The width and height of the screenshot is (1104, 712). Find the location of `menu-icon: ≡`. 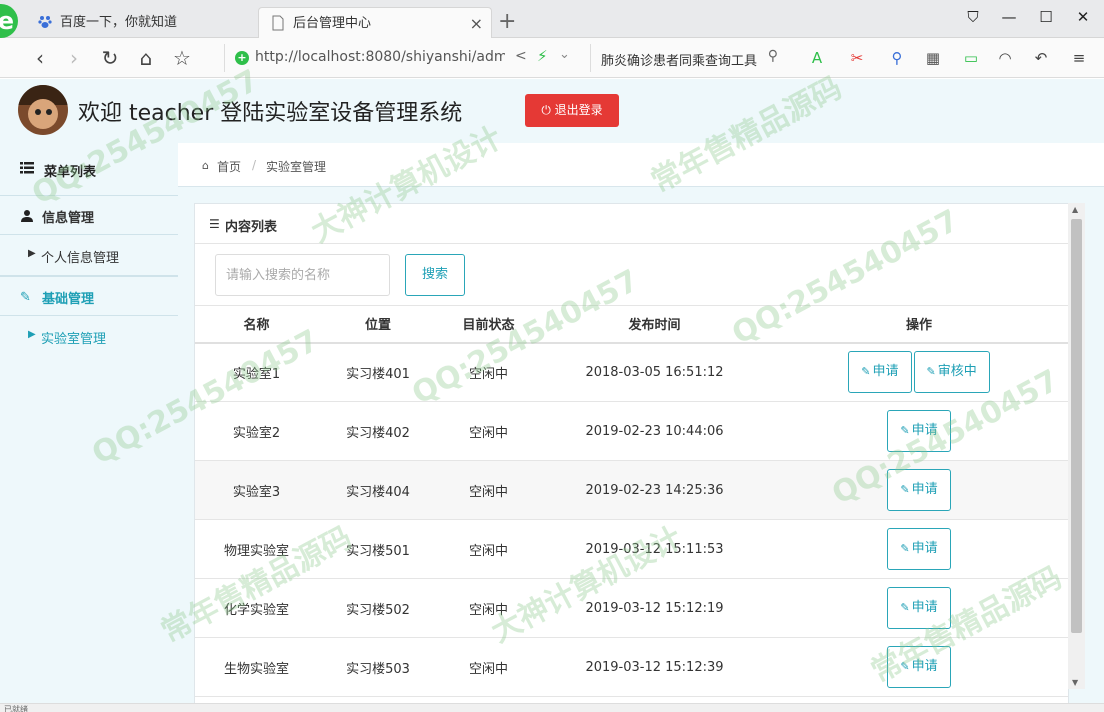

menu-icon: ≡ is located at coordinates (1079, 58).